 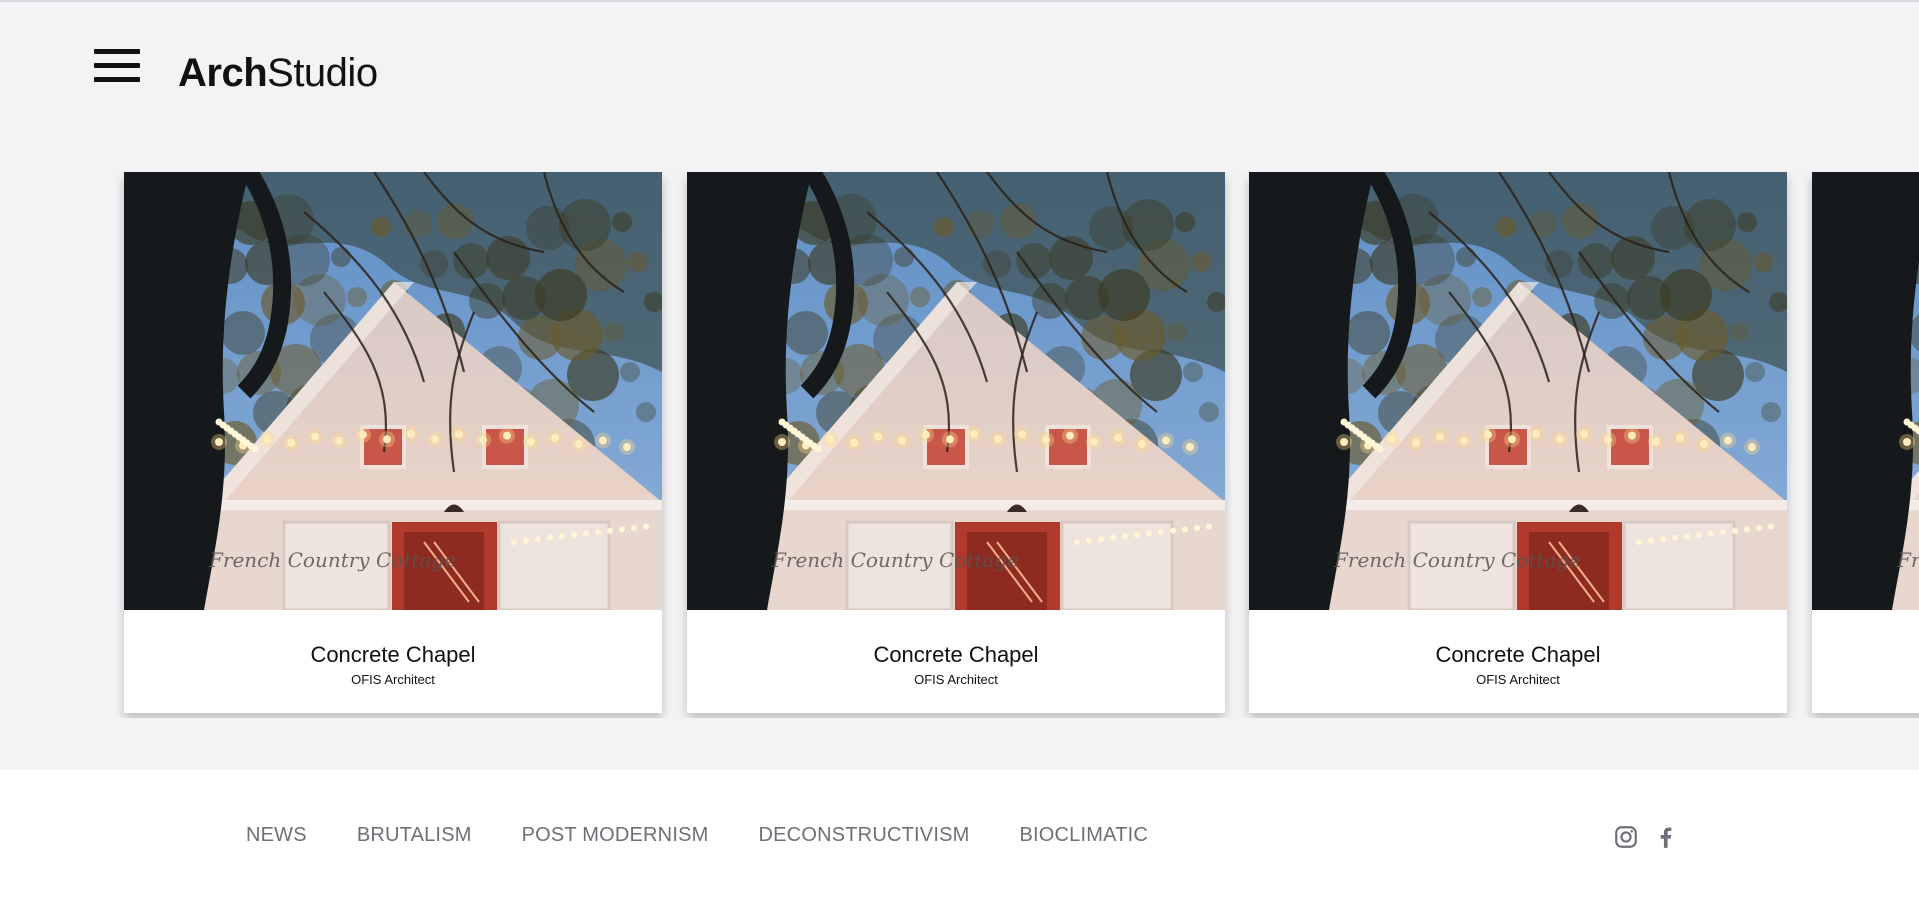 I want to click on nav-link-bioclimatic: BIOCLIMATIC, so click(x=1083, y=835).